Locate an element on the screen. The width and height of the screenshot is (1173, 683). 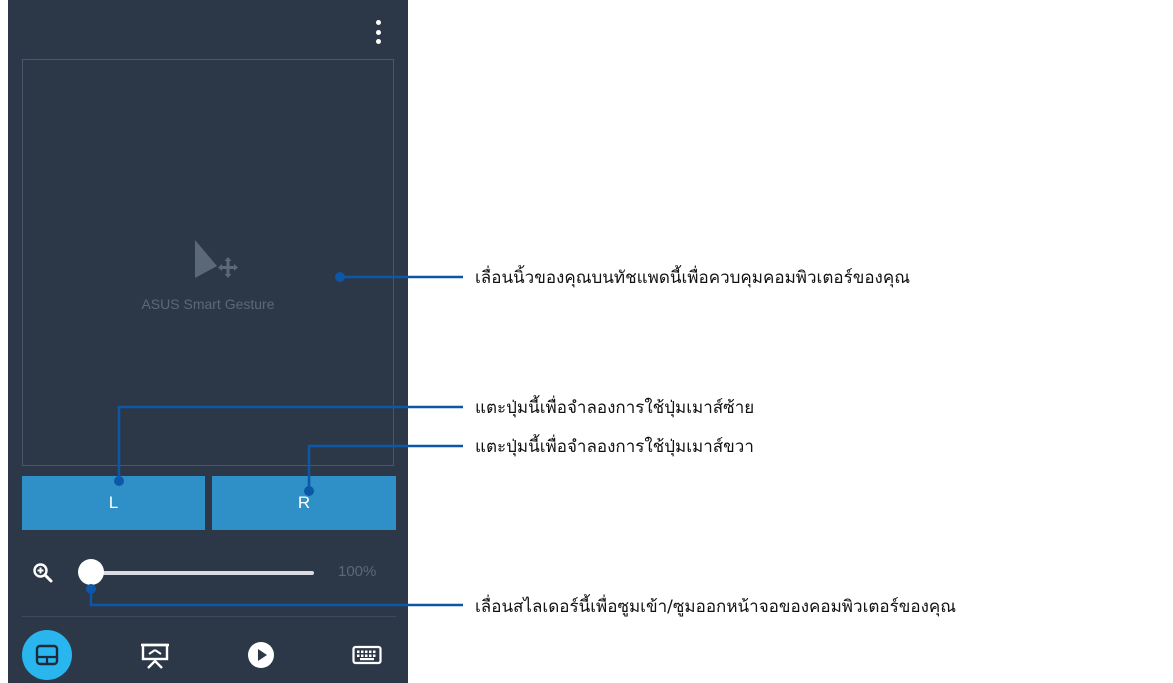
touchpad-icon is located at coordinates (47, 655).